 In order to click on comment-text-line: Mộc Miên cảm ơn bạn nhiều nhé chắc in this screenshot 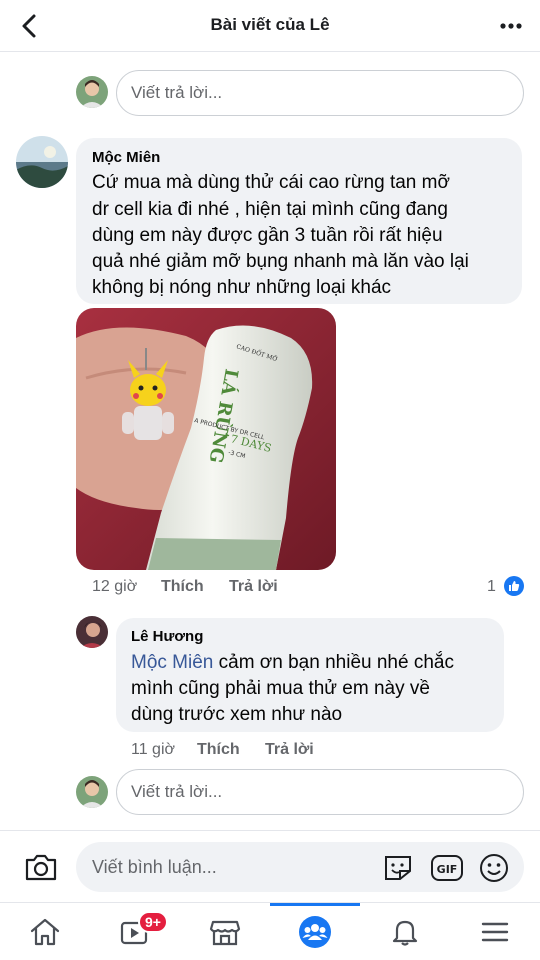, I will do `click(292, 663)`.